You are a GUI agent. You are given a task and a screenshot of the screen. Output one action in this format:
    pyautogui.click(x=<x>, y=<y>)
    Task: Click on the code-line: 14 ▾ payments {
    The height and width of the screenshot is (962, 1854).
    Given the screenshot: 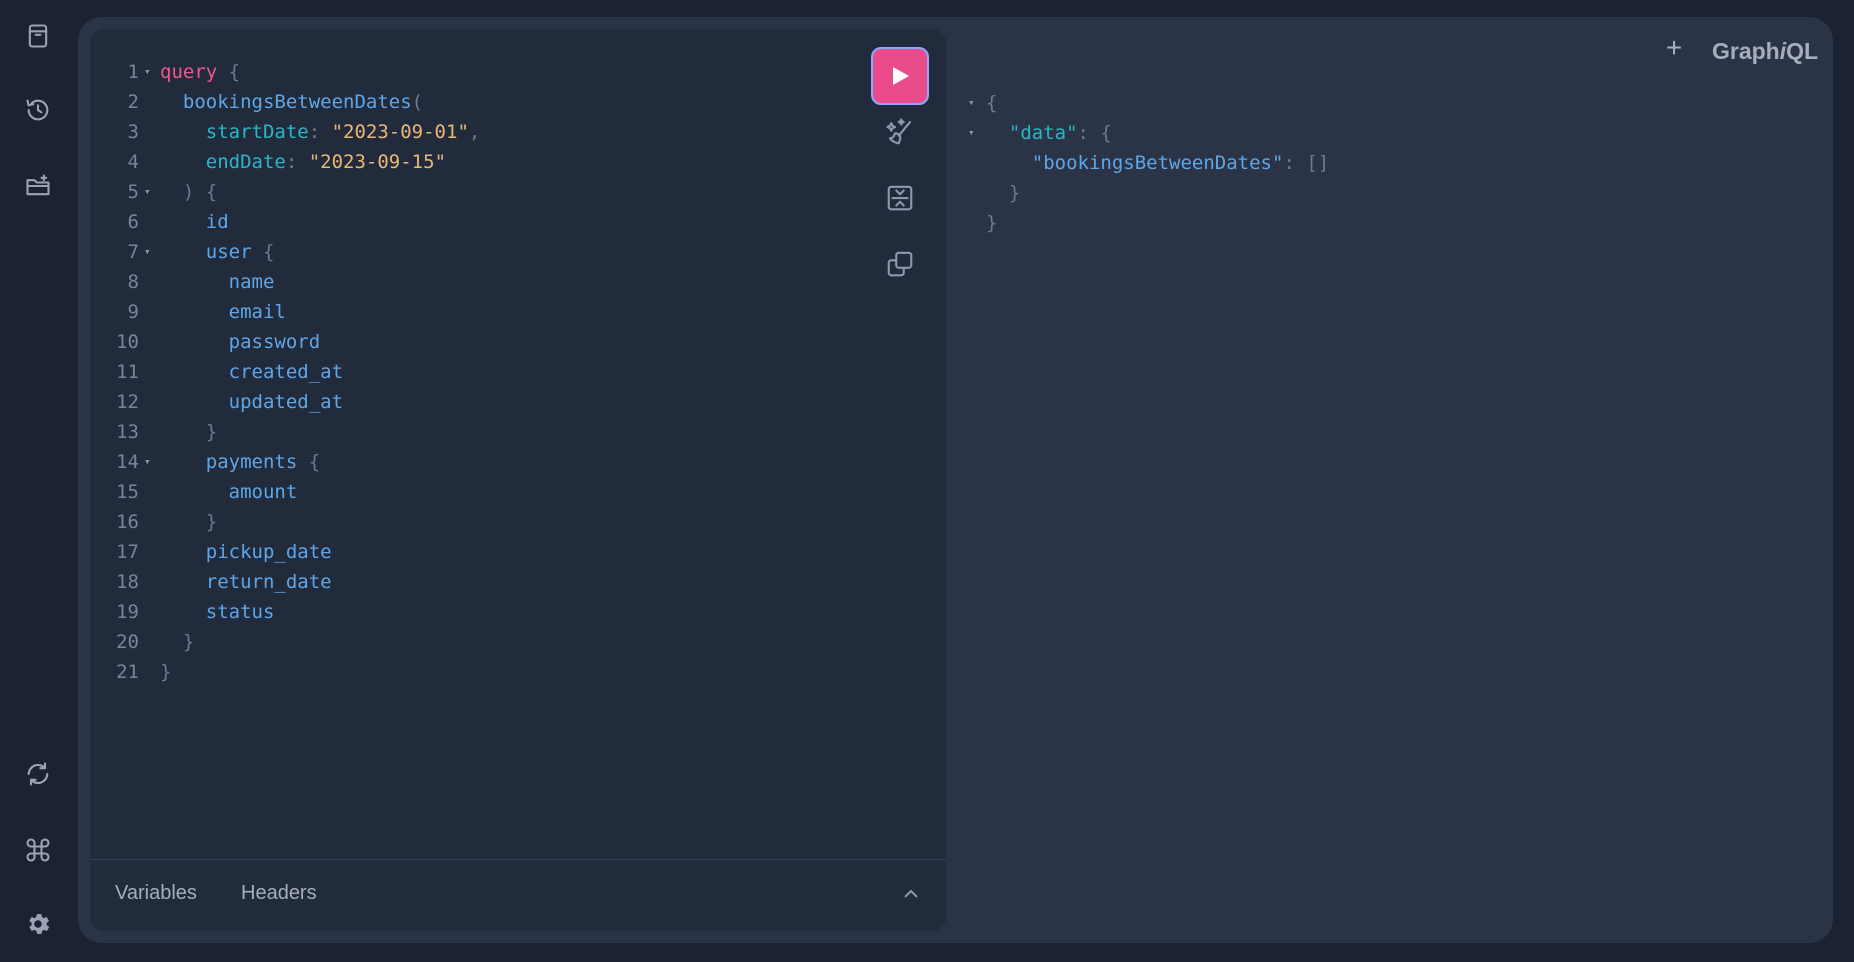 What is the action you would take?
    pyautogui.click(x=480, y=462)
    